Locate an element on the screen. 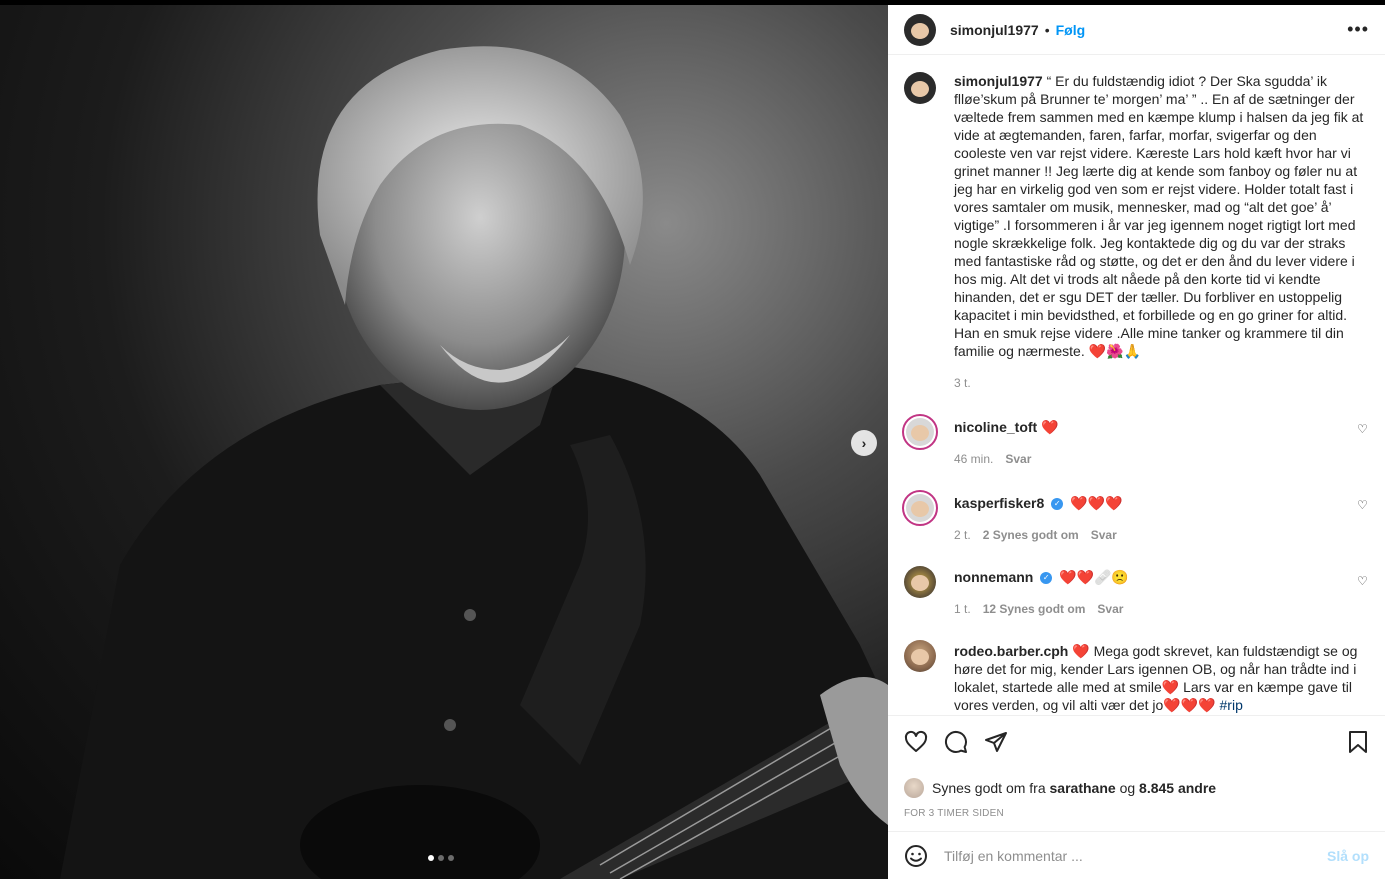 The width and height of the screenshot is (1385, 879). caption-emojis: ❤️🌺🙏 is located at coordinates (1114, 351).